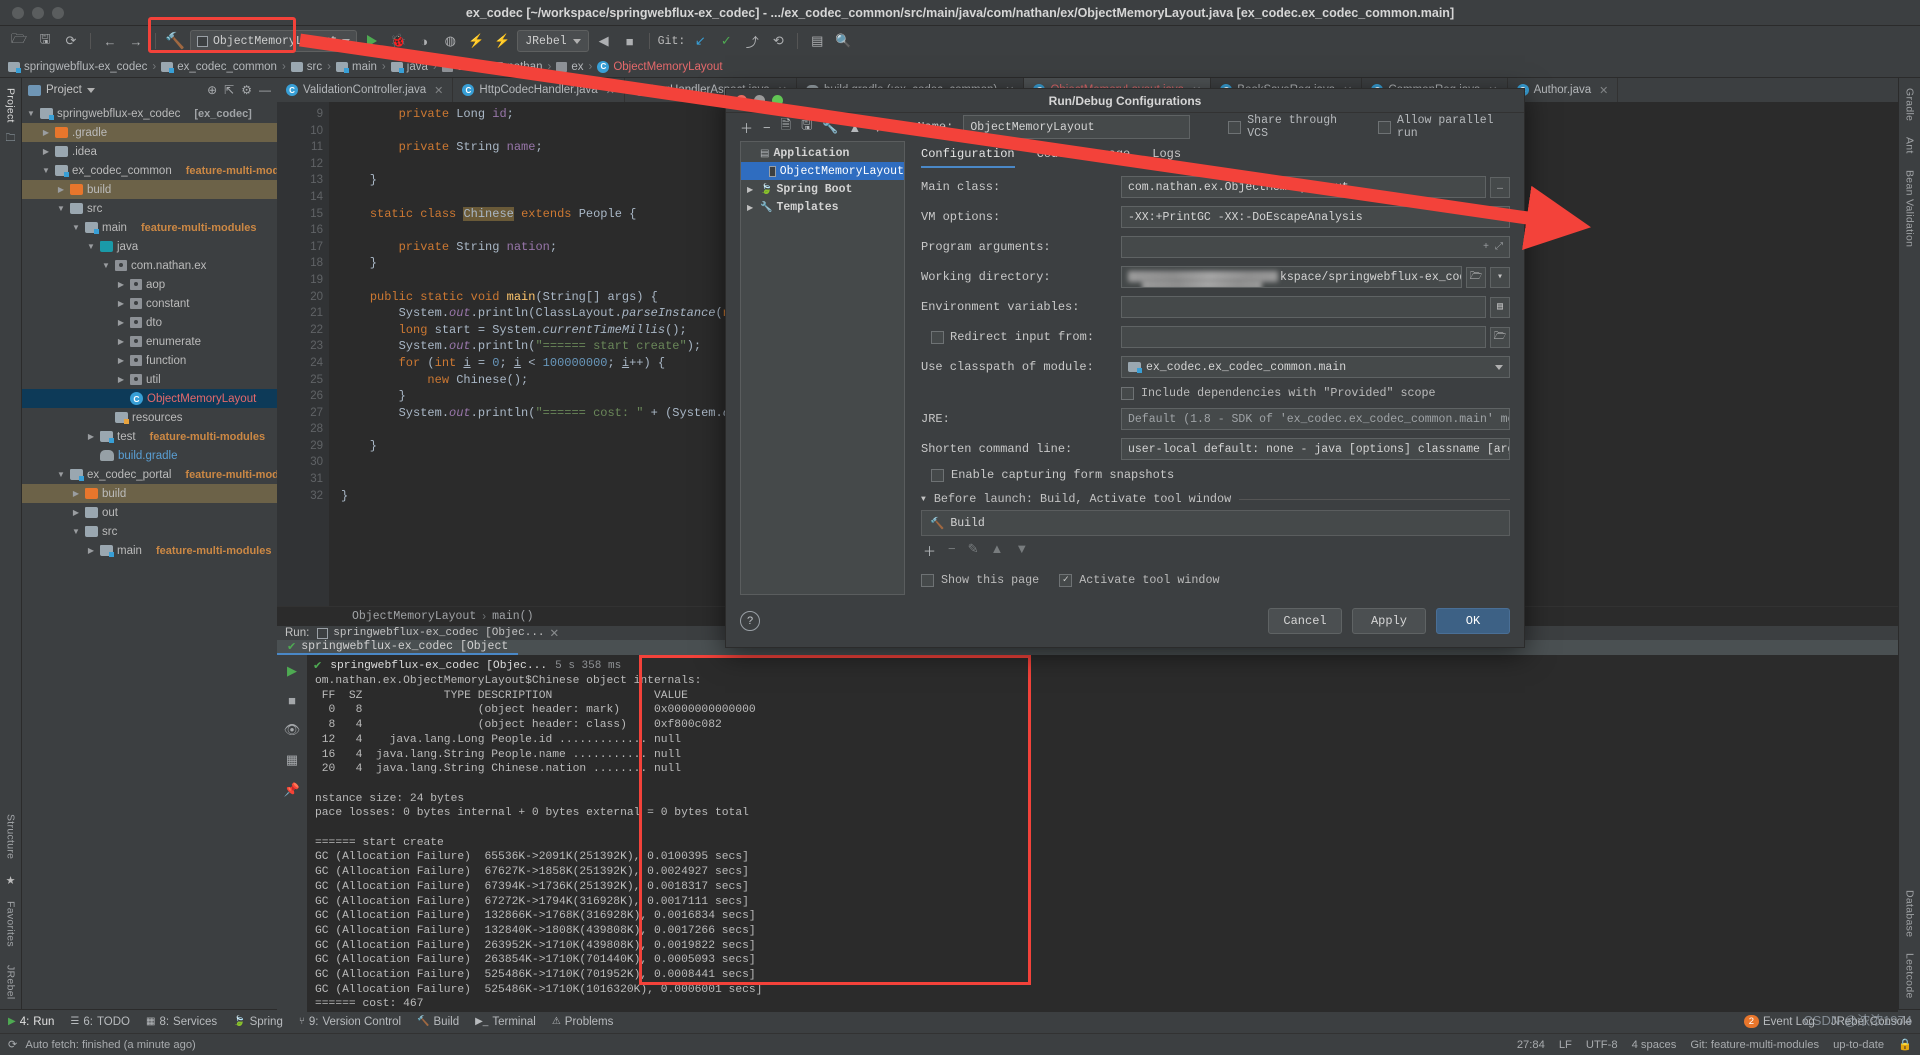 Image resolution: width=1920 pixels, height=1055 pixels. I want to click on gutter-line-23: 23, so click(300, 346).